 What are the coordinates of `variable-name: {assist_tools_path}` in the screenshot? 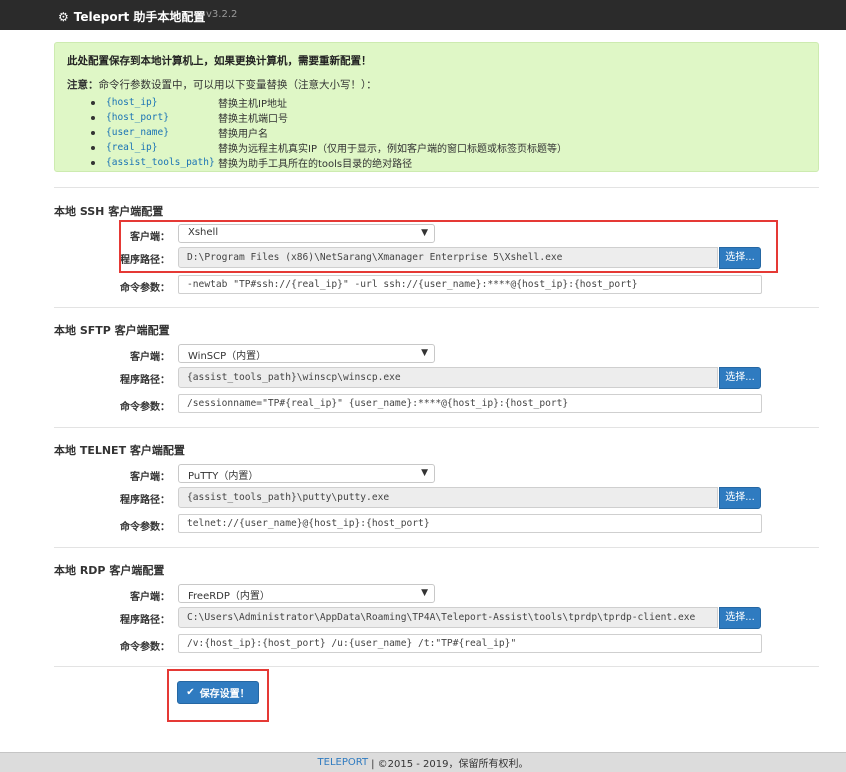 It's located at (160, 162).